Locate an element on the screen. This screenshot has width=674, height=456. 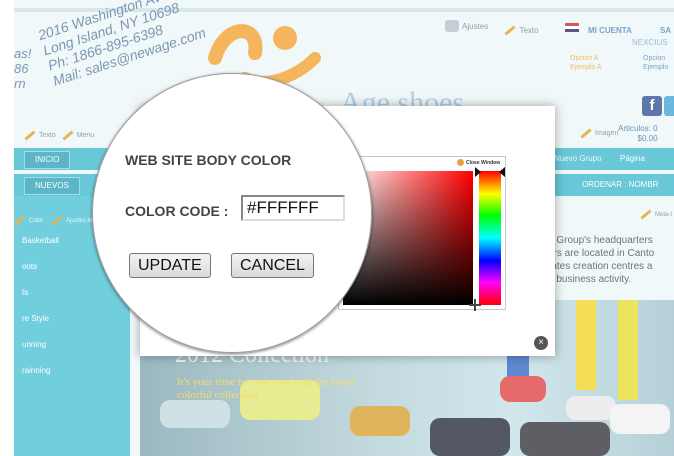
picker-crosshair-icon is located at coordinates (475, 305).